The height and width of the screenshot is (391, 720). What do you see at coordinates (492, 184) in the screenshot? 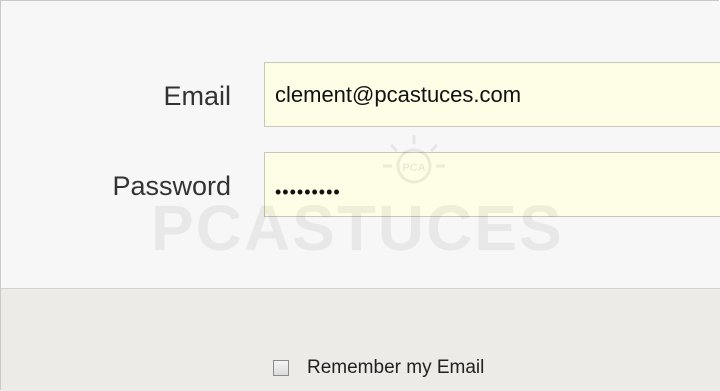
I see `password-field: •••••••••` at bounding box center [492, 184].